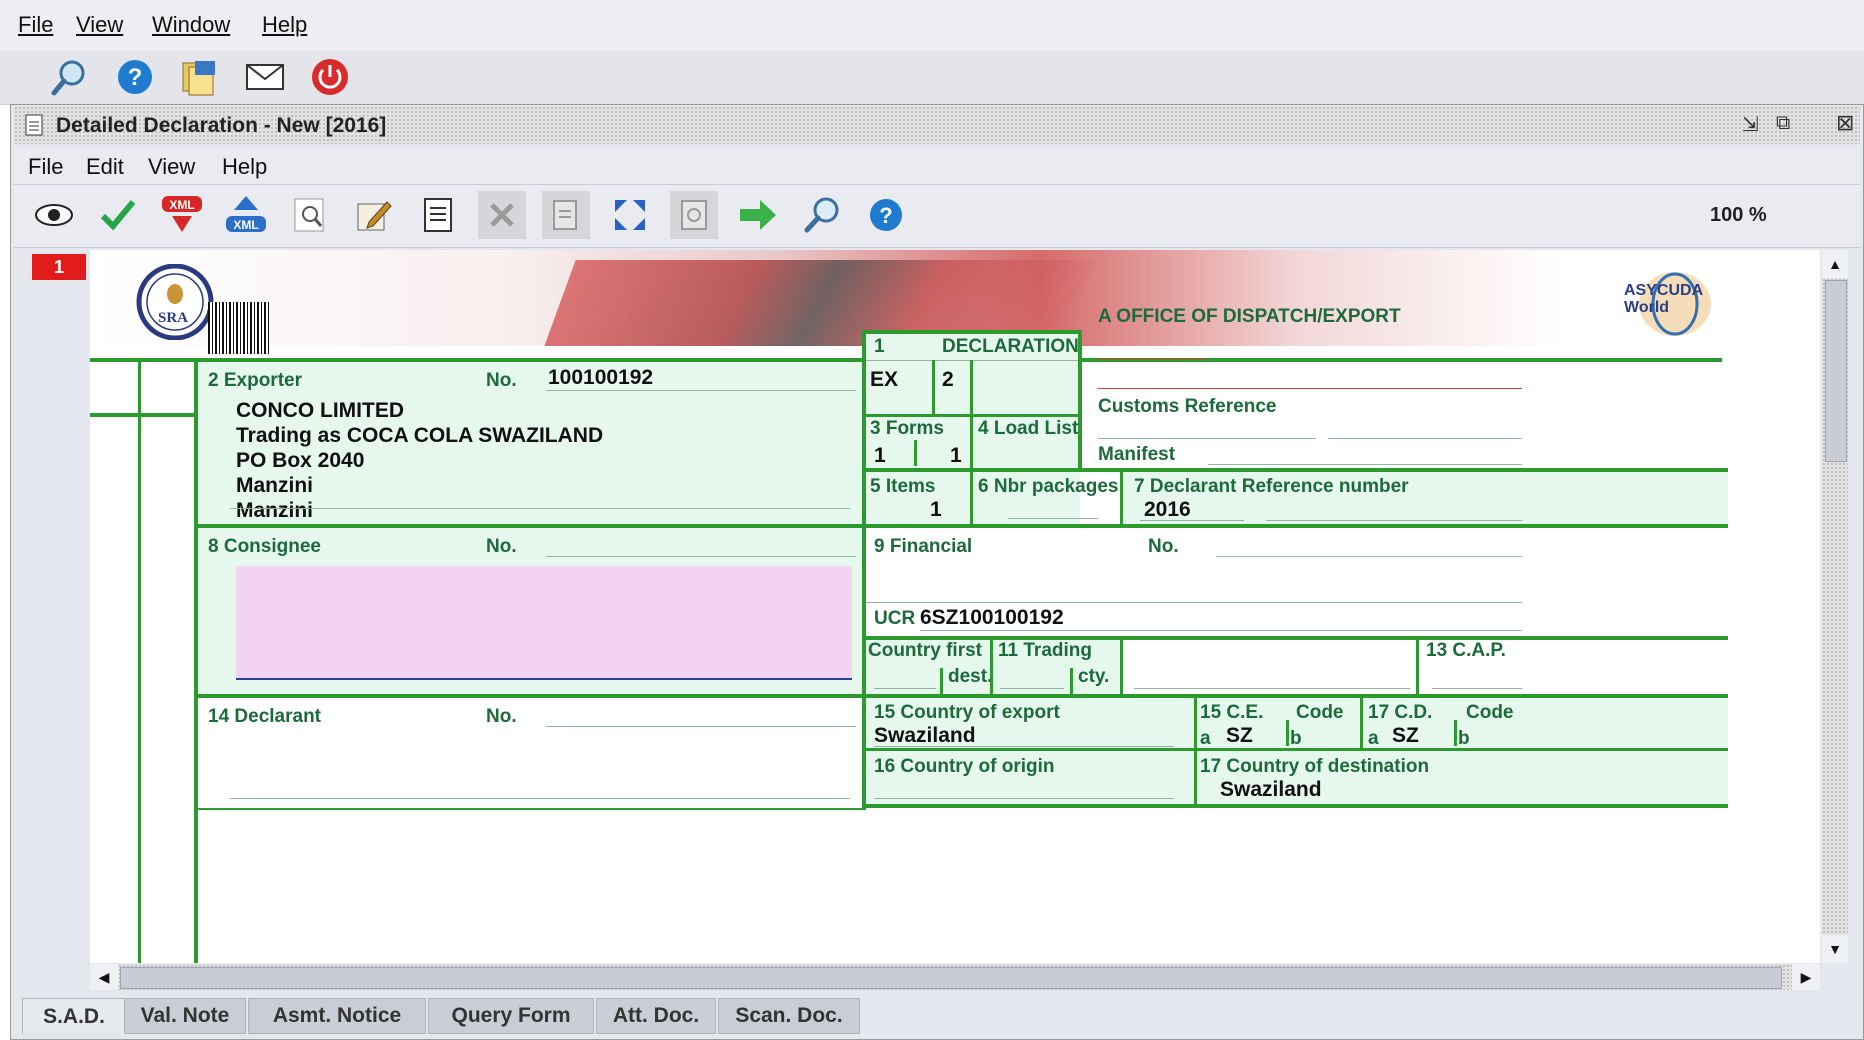 Image resolution: width=1864 pixels, height=1040 pixels. What do you see at coordinates (420, 435) in the screenshot?
I see `exporter-line: Trading as COCA COLA SWAZILAND` at bounding box center [420, 435].